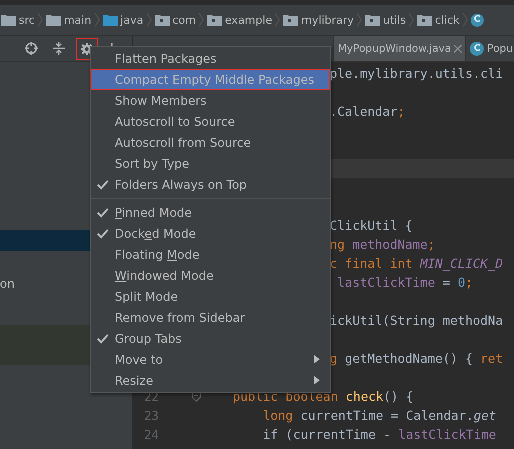 The height and width of the screenshot is (449, 514). What do you see at coordinates (248, 20) in the screenshot?
I see `breadcrumb-item: example` at bounding box center [248, 20].